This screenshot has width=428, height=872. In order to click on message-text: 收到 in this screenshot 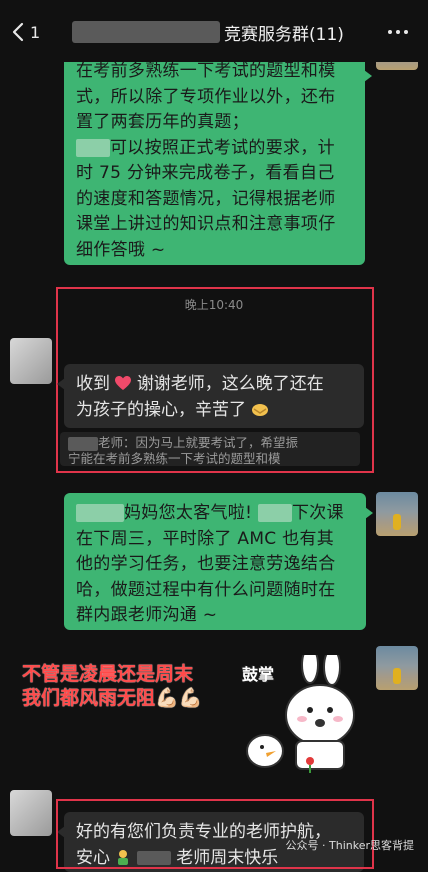, I will do `click(93, 384)`.